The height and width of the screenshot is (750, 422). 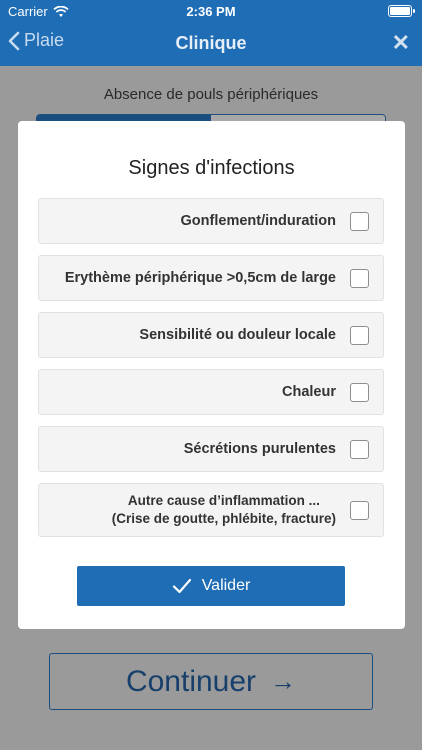 What do you see at coordinates (200, 278) in the screenshot?
I see `option-label: Erythème périphérique >0,5cm de large` at bounding box center [200, 278].